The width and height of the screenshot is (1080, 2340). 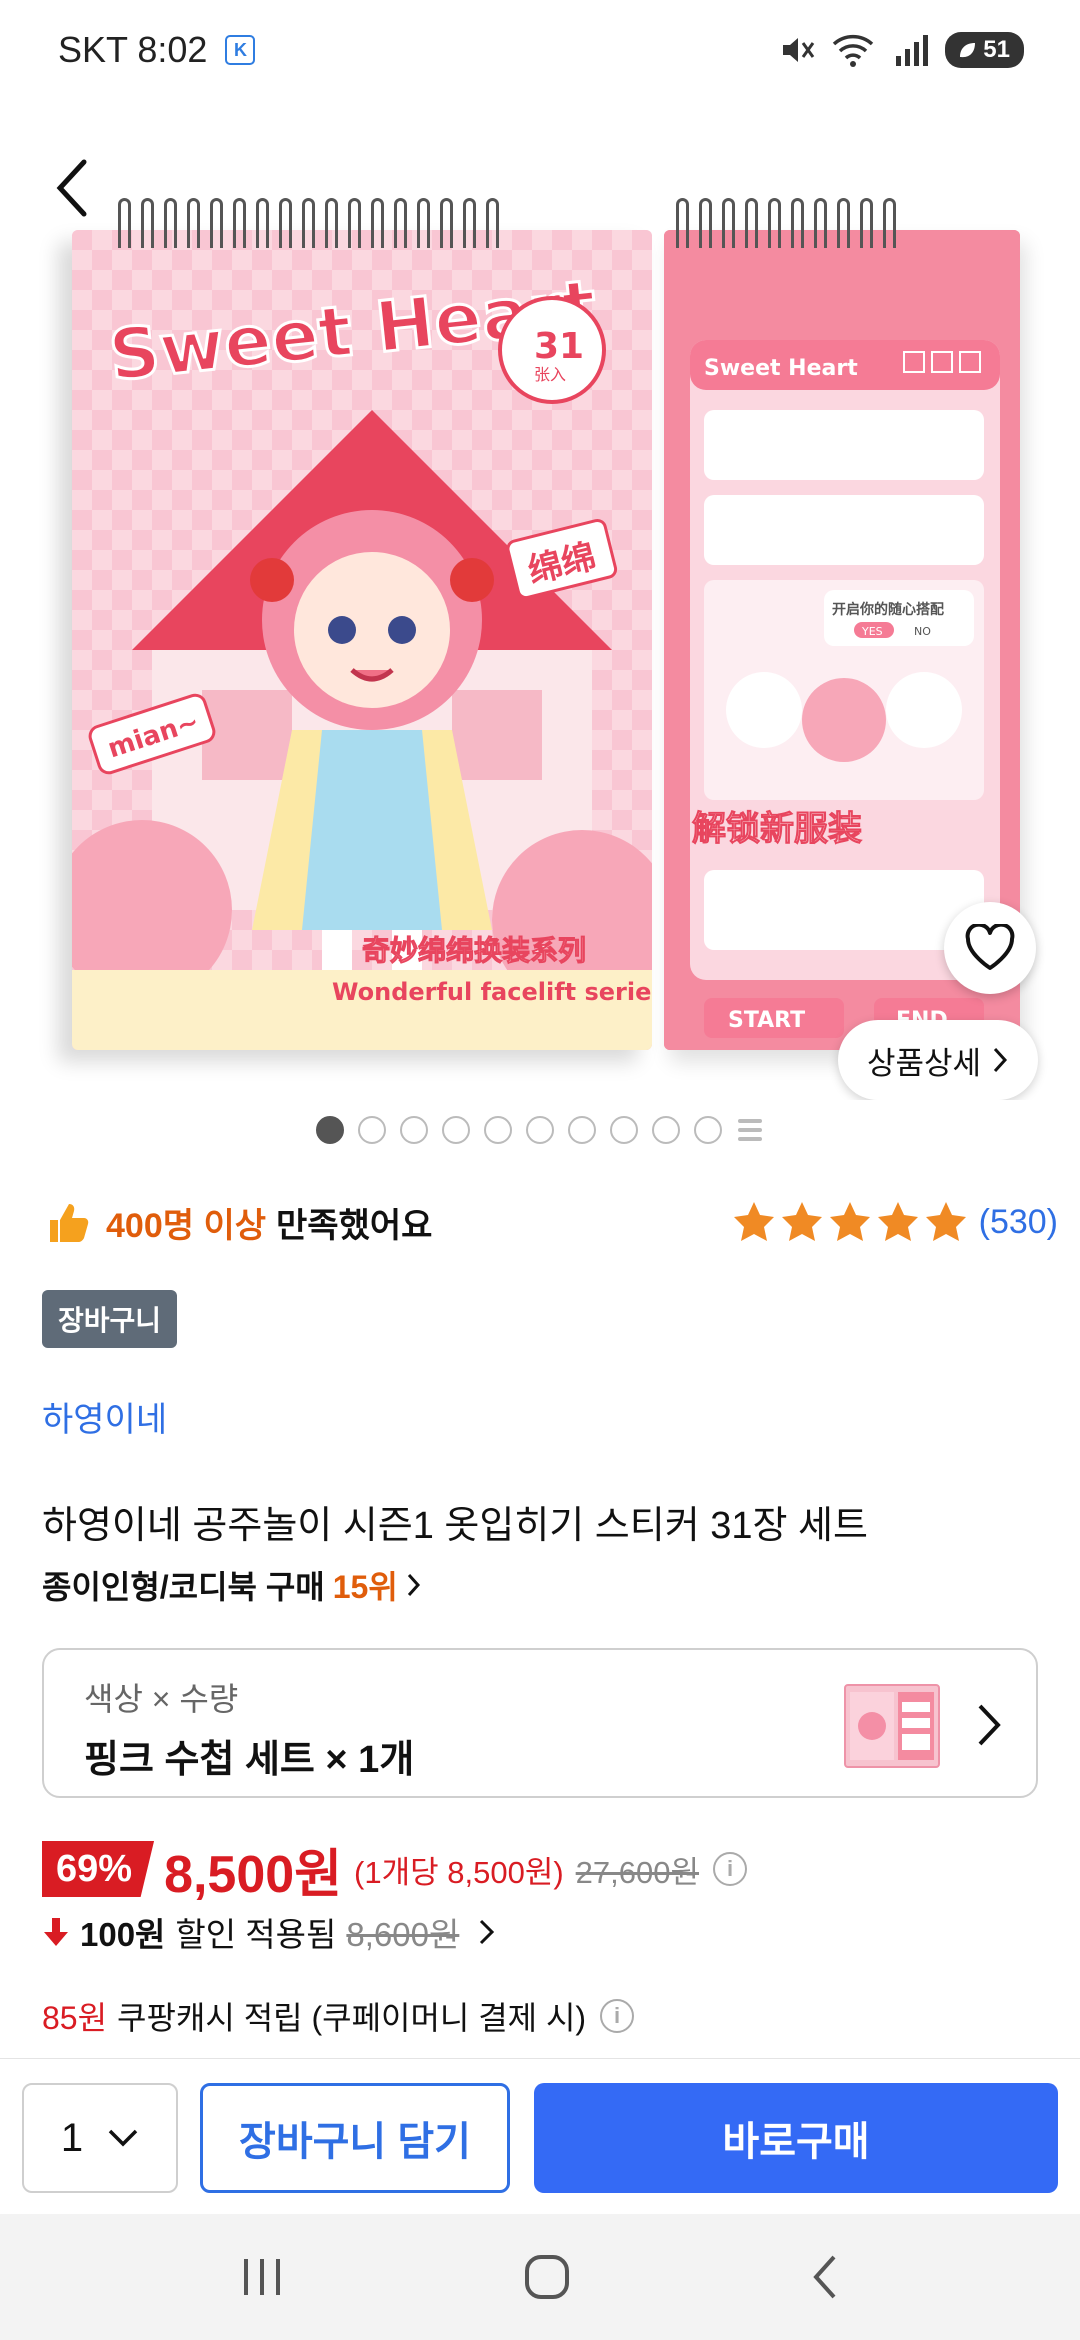 I want to click on buy-now-button: 바로구매, so click(x=796, y=2138).